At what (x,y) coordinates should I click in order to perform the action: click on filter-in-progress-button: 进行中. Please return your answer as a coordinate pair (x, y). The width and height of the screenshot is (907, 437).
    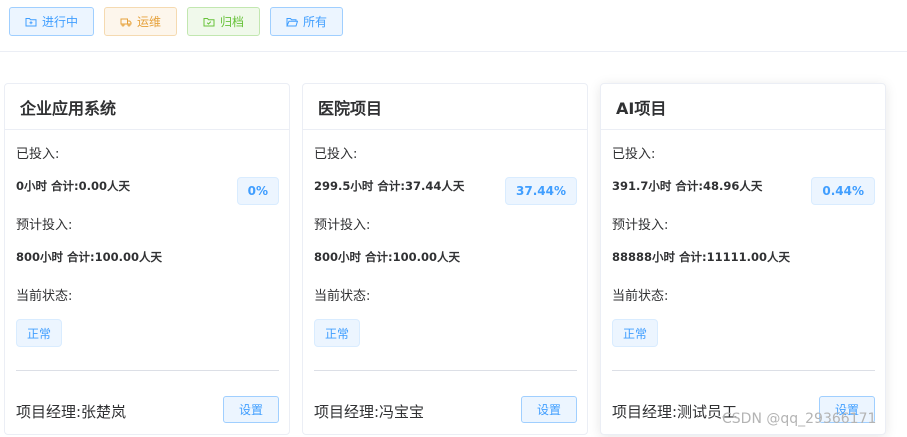
    Looking at the image, I should click on (51, 21).